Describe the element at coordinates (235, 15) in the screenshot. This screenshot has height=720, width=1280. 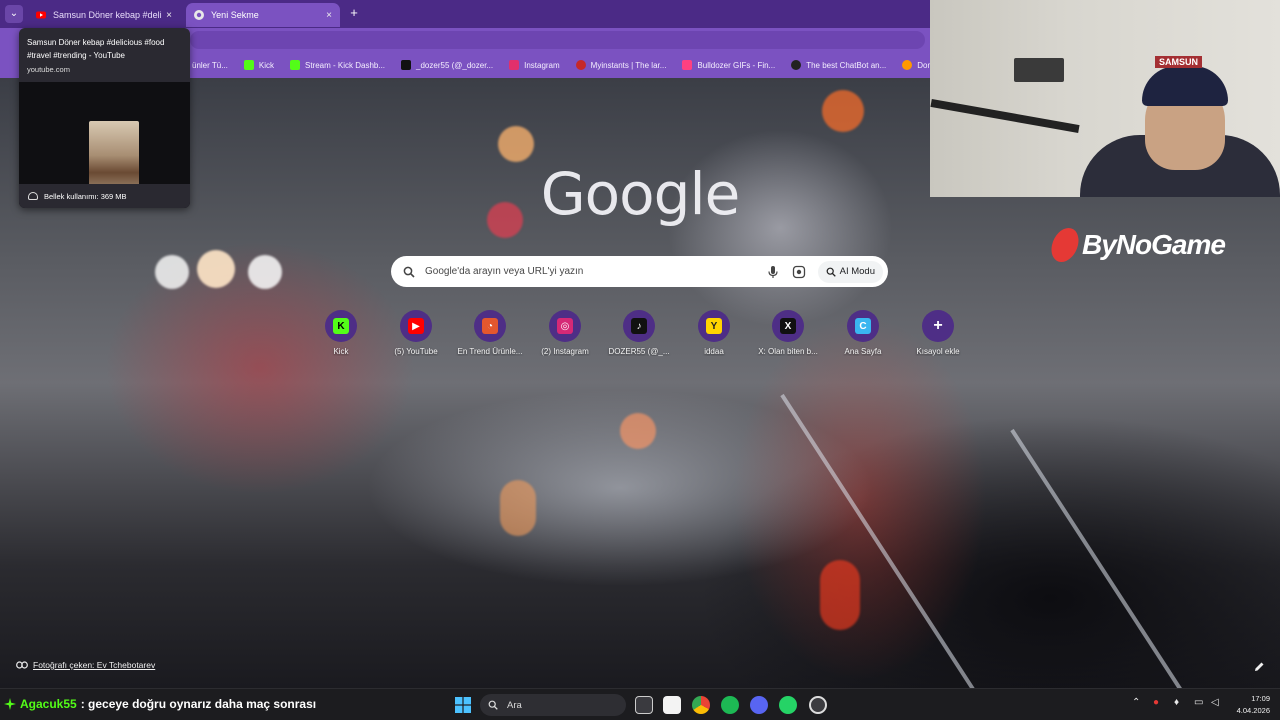
I see `tab-title: Yeni Sekme` at that location.